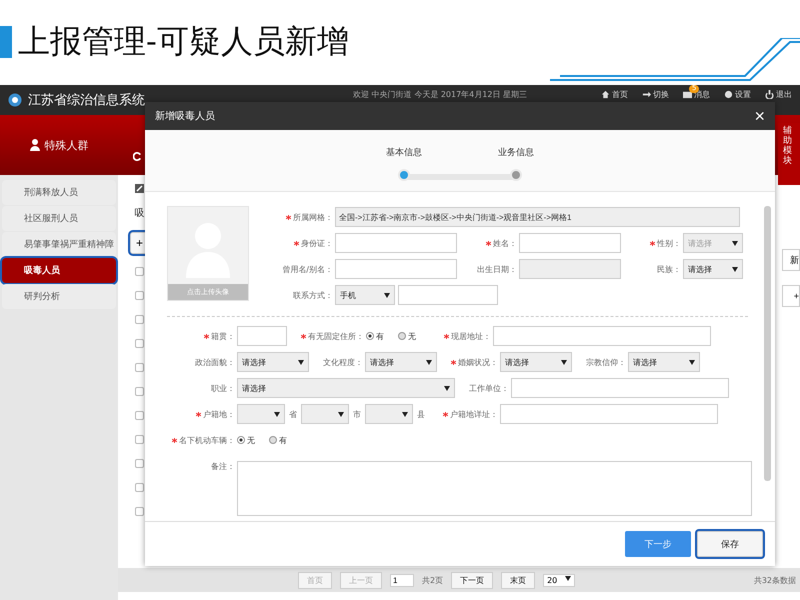 This screenshot has height=600, width=800. I want to click on field-label: 籍贯：, so click(223, 336).